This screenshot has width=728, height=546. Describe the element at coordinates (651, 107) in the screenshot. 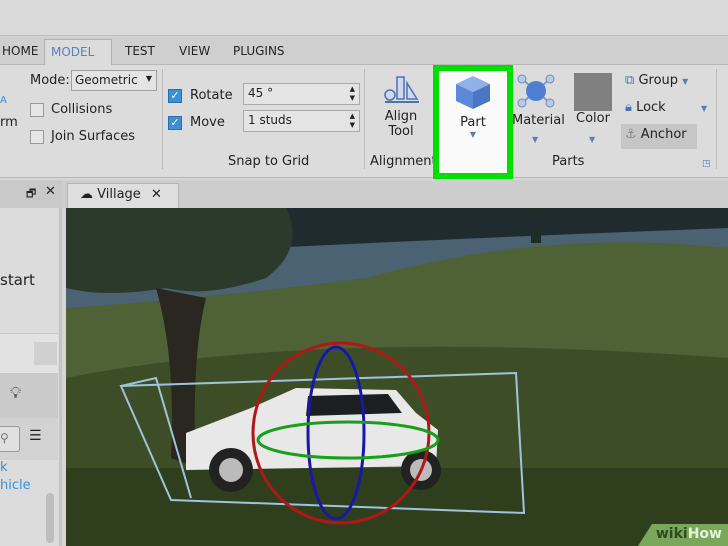

I see `lock-label: Lock` at that location.